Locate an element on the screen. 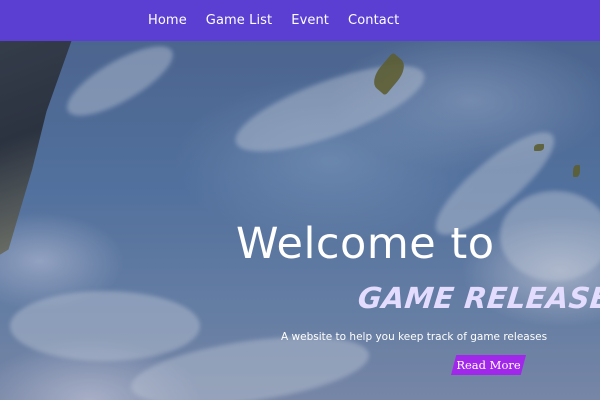 The height and width of the screenshot is (400, 600). brand-title: GAME RELEASE is located at coordinates (478, 298).